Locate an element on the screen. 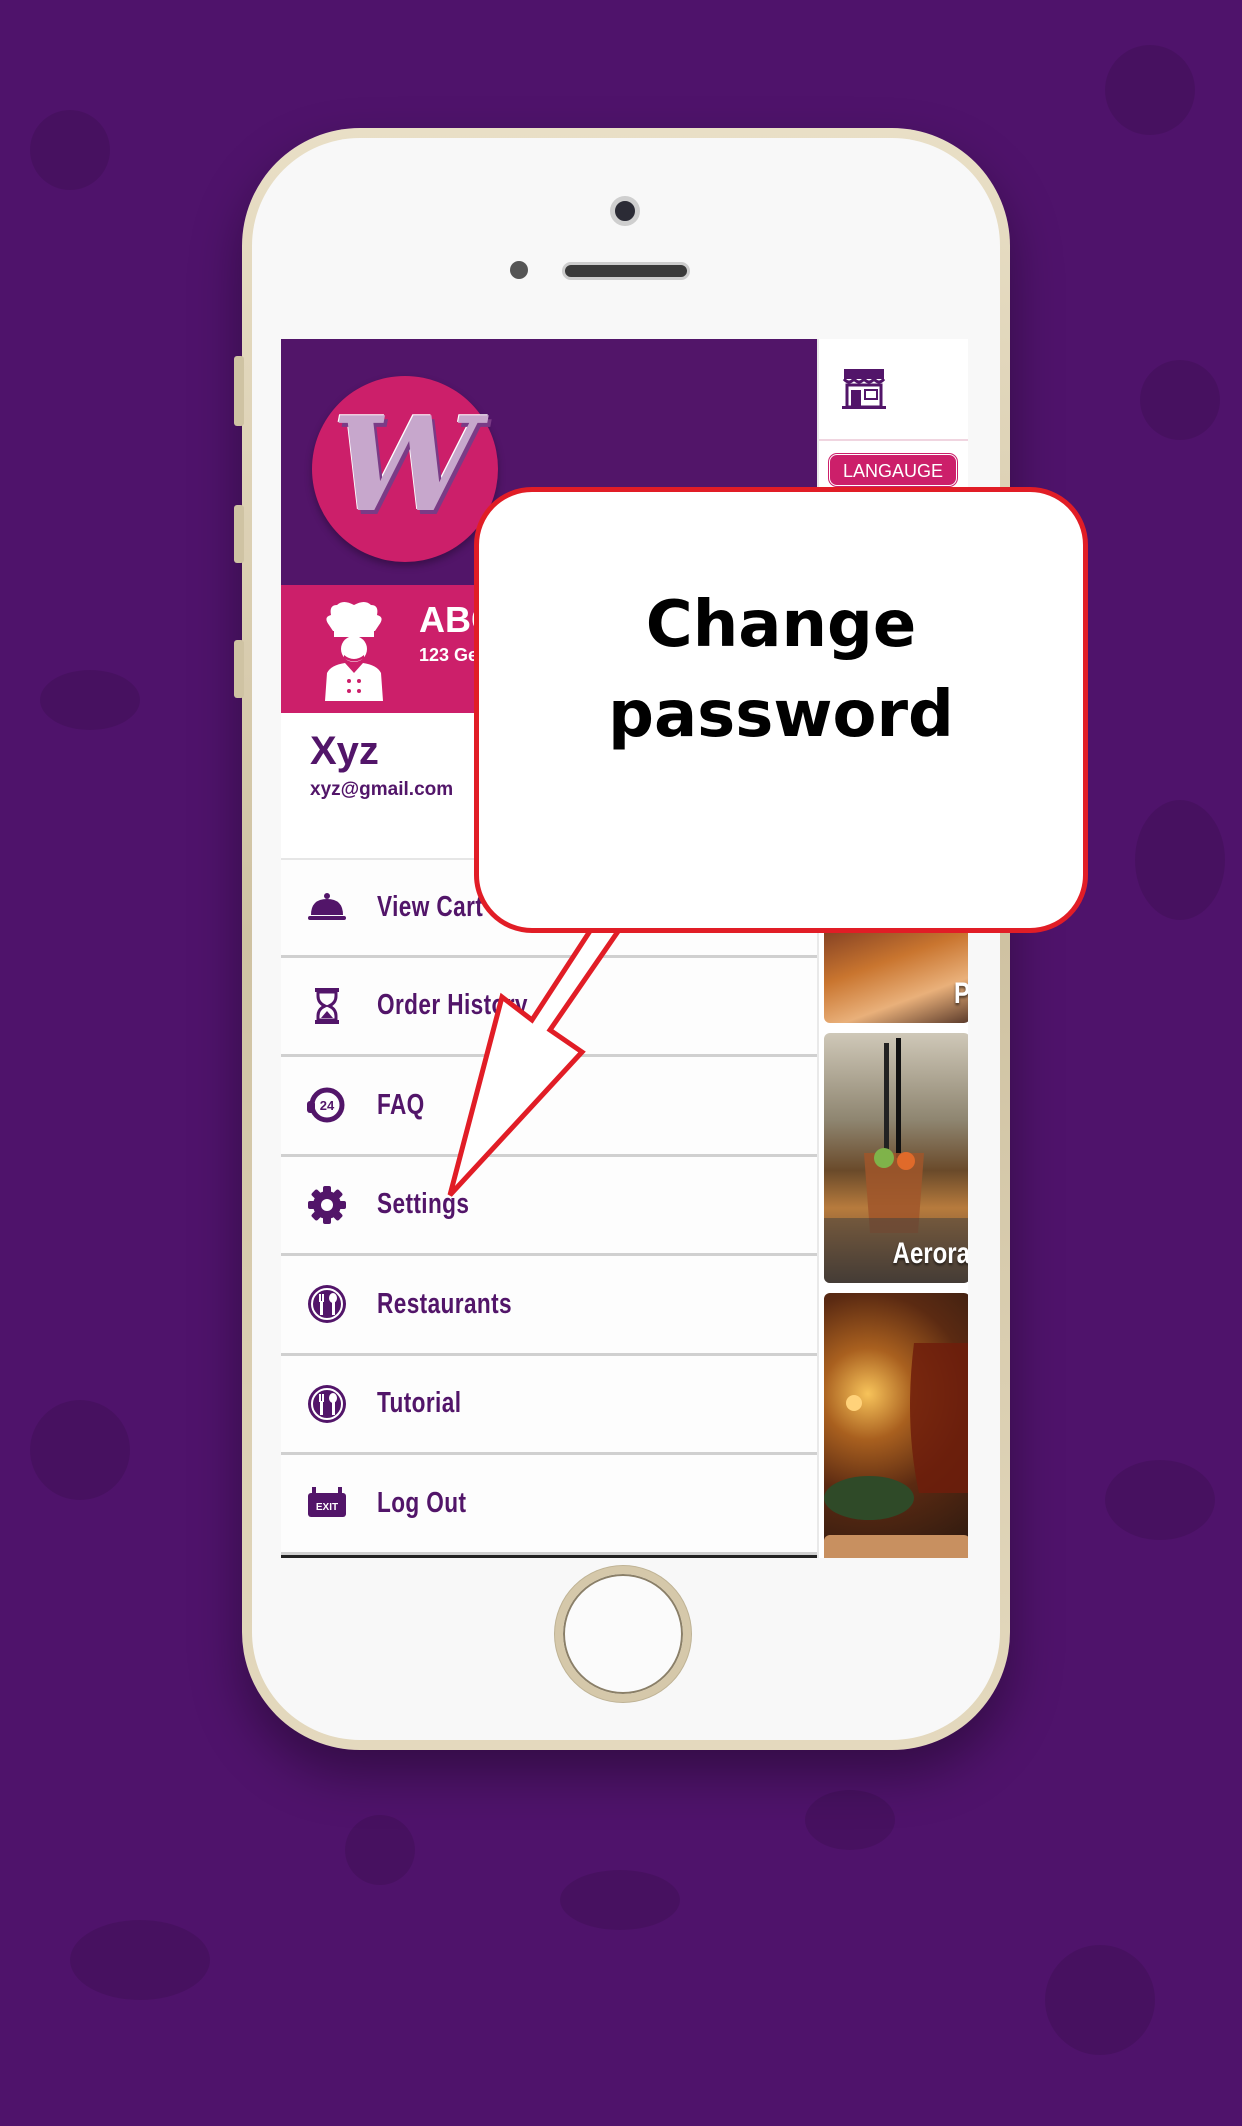  restaurant-card-title: Aerora is located at coordinates (930, 1253).